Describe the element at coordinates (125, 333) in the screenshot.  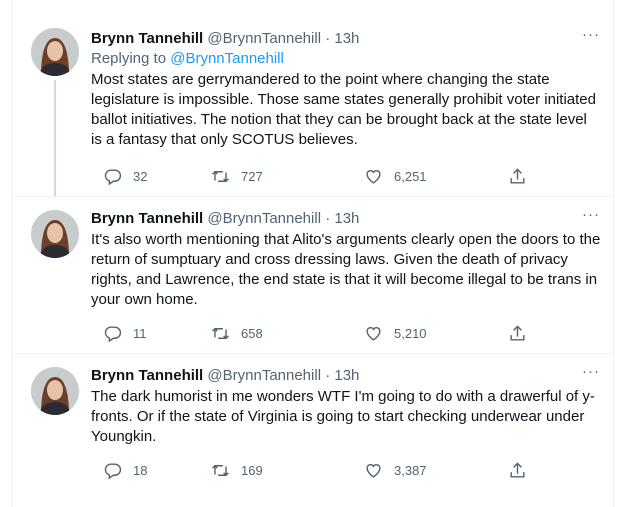
I see `reply-button: 11` at that location.